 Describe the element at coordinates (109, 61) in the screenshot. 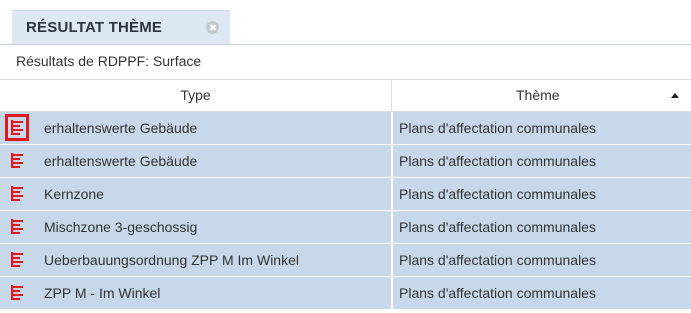

I see `results-subtitle: Résultats de RDPPF: Surface` at that location.